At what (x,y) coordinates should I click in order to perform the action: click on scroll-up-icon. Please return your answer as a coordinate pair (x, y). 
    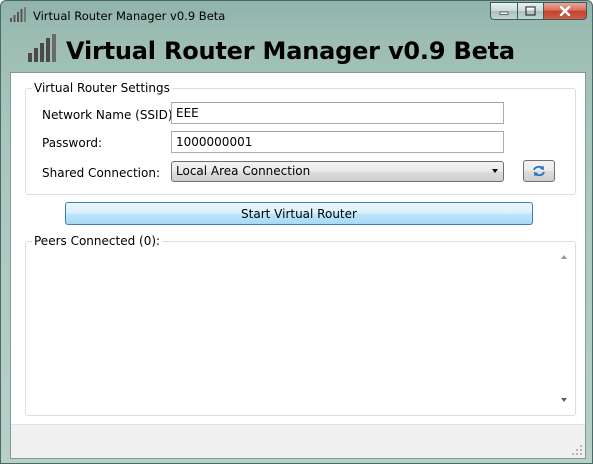
    Looking at the image, I should click on (564, 257).